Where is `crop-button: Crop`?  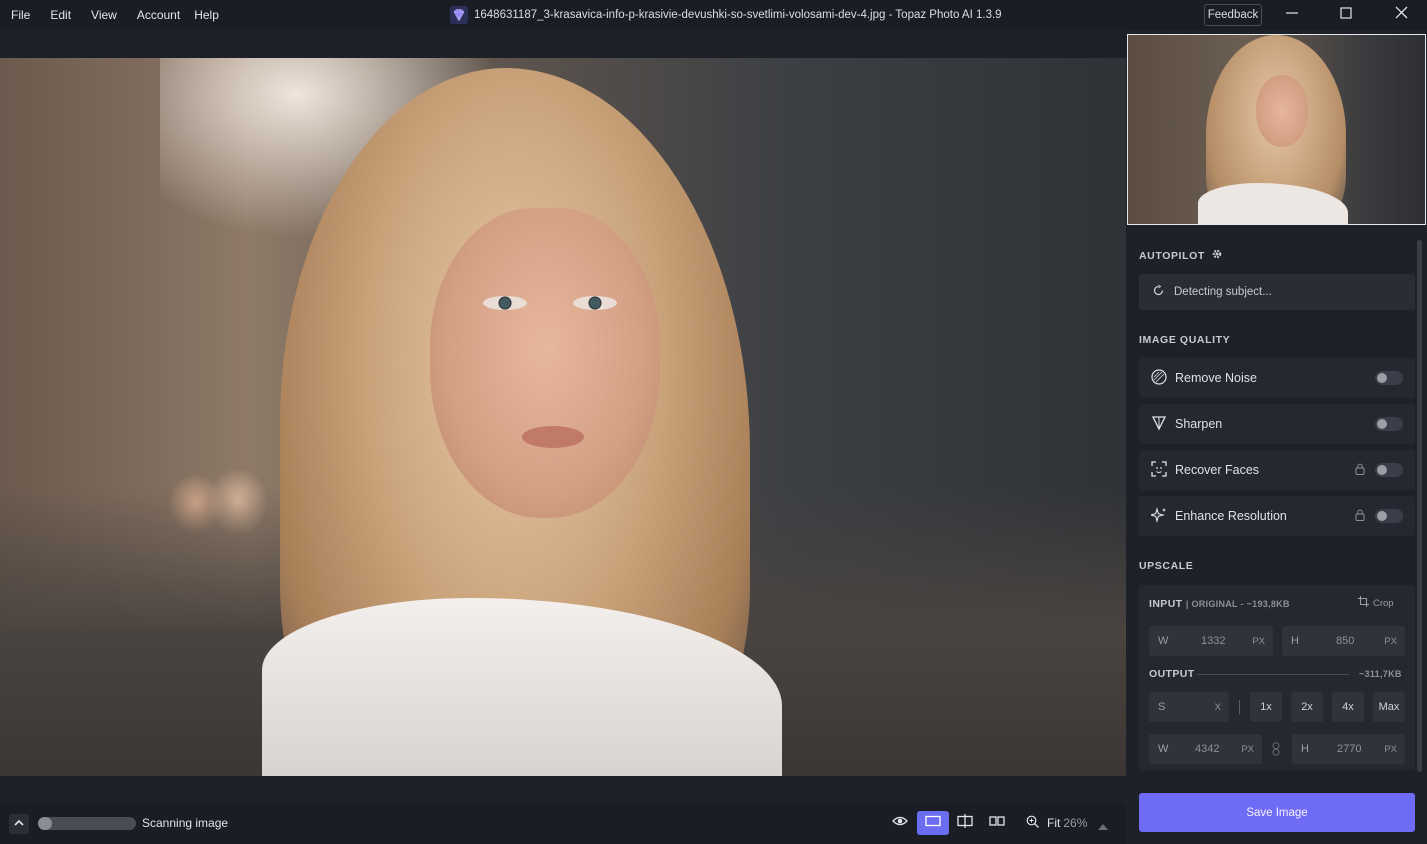 crop-button: Crop is located at coordinates (1376, 603).